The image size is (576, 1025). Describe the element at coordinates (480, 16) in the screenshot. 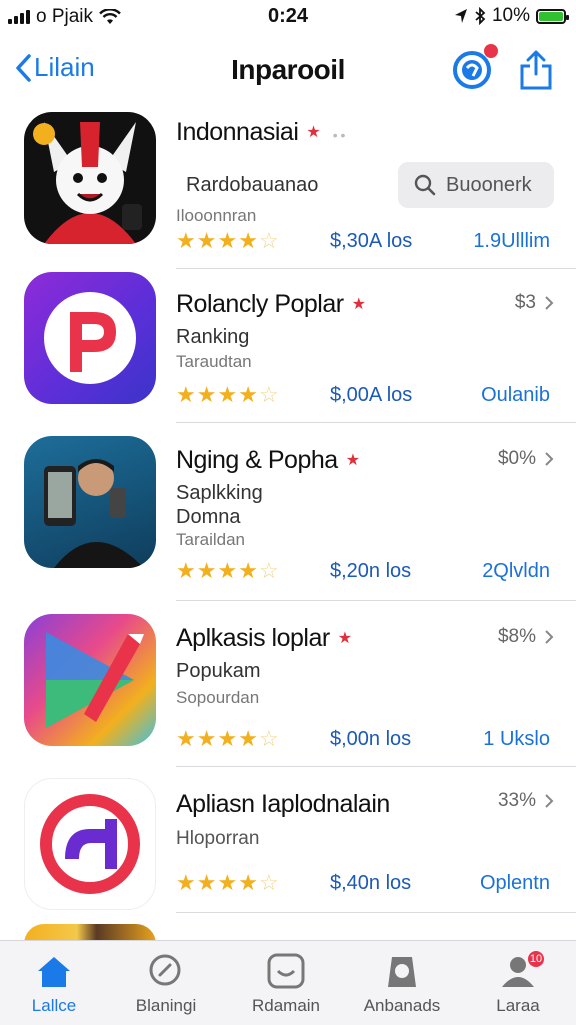

I see `bluetooth-icon` at that location.